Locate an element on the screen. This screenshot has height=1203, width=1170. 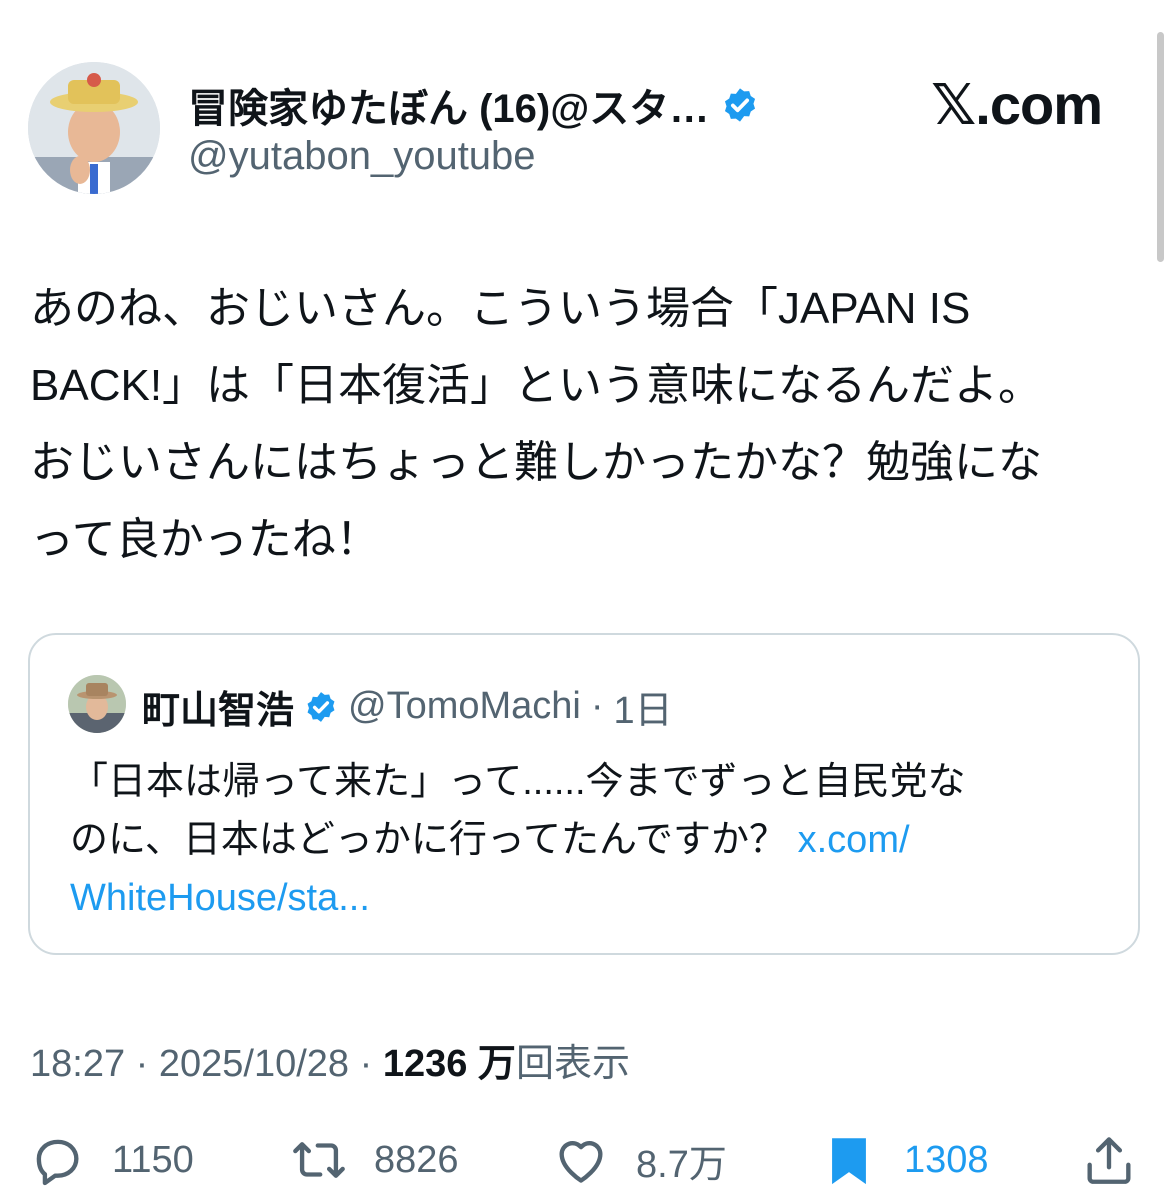
share-button is located at coordinates (1109, 1160).